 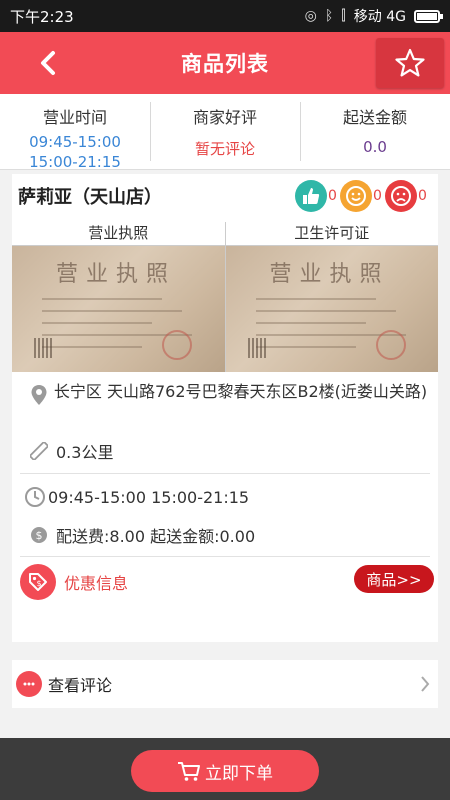 What do you see at coordinates (311, 196) in the screenshot?
I see `thumbs-up-icon` at bounding box center [311, 196].